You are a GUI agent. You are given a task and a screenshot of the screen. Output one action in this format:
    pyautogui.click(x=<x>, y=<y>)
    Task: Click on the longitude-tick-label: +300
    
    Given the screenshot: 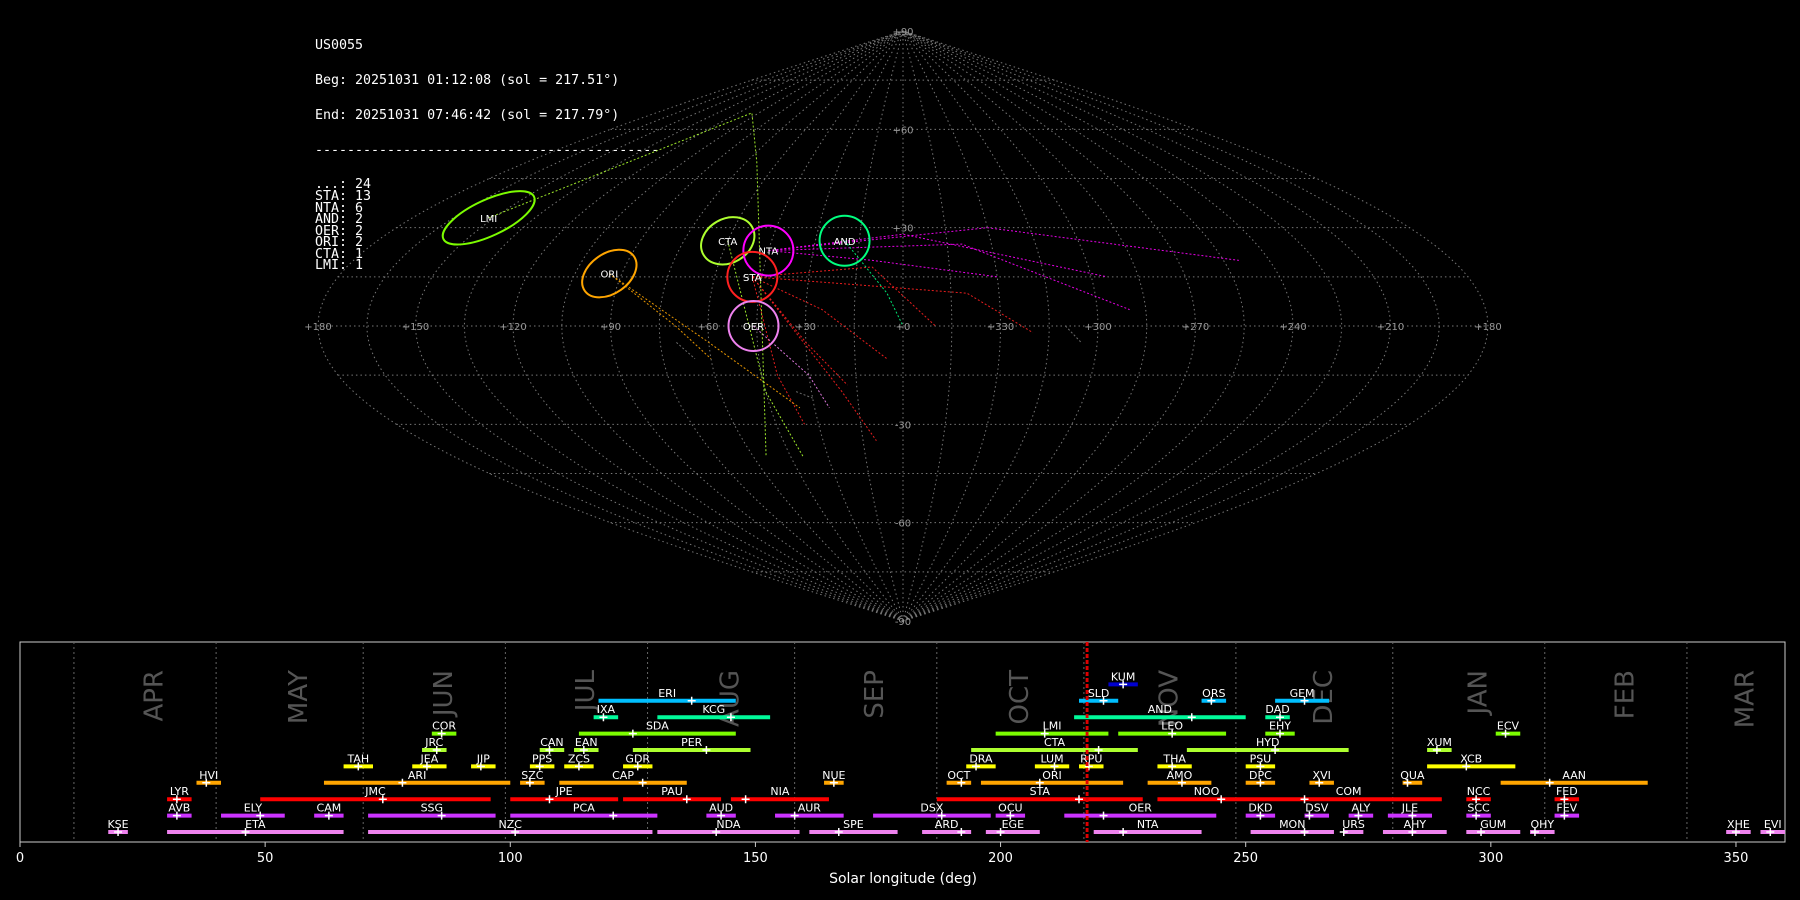 What is the action you would take?
    pyautogui.click(x=1097, y=327)
    